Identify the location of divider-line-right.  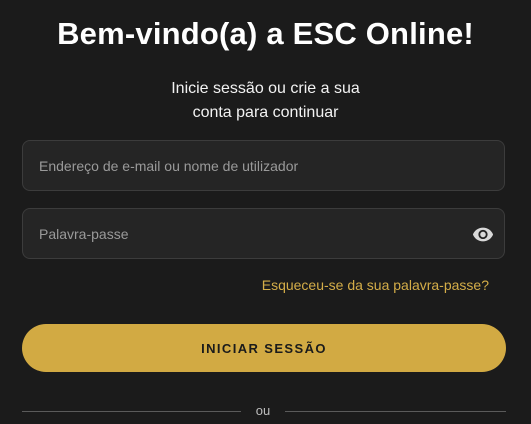
(395, 411).